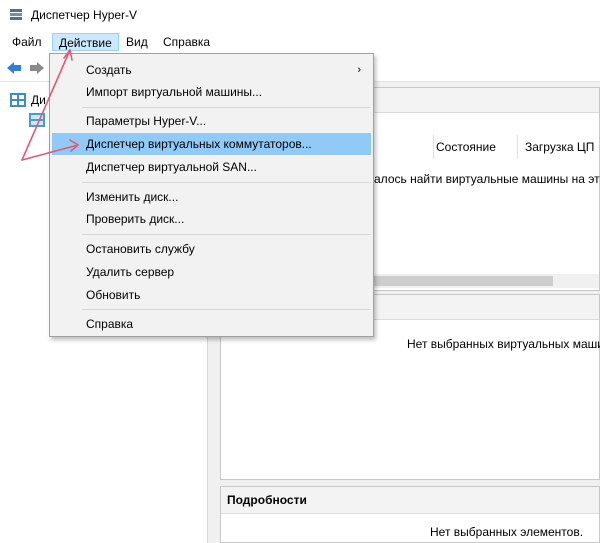 This screenshot has height=543, width=600. What do you see at coordinates (37, 68) in the screenshot?
I see `forward-arrow-icon` at bounding box center [37, 68].